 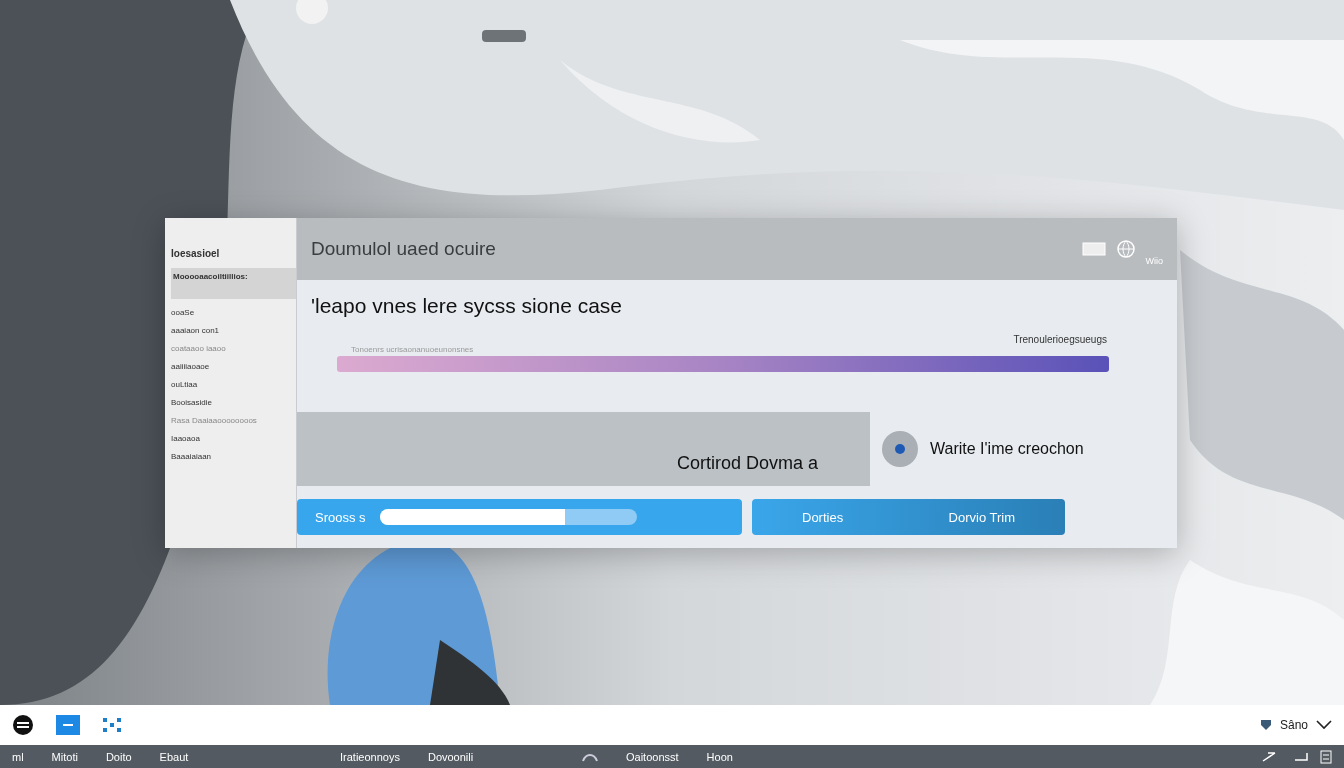 I want to click on split-button: Dorties Dorvio Trim, so click(x=908, y=517).